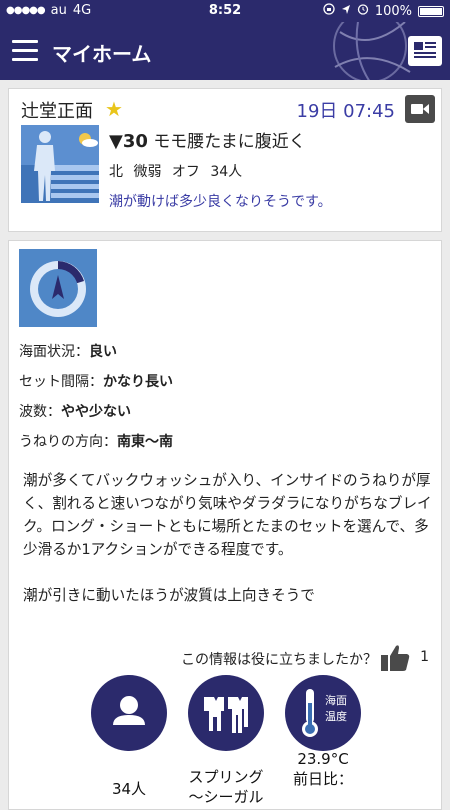 Image resolution: width=450 pixels, height=810 pixels. What do you see at coordinates (226, 172) in the screenshot?
I see `people-count: 34人` at bounding box center [226, 172].